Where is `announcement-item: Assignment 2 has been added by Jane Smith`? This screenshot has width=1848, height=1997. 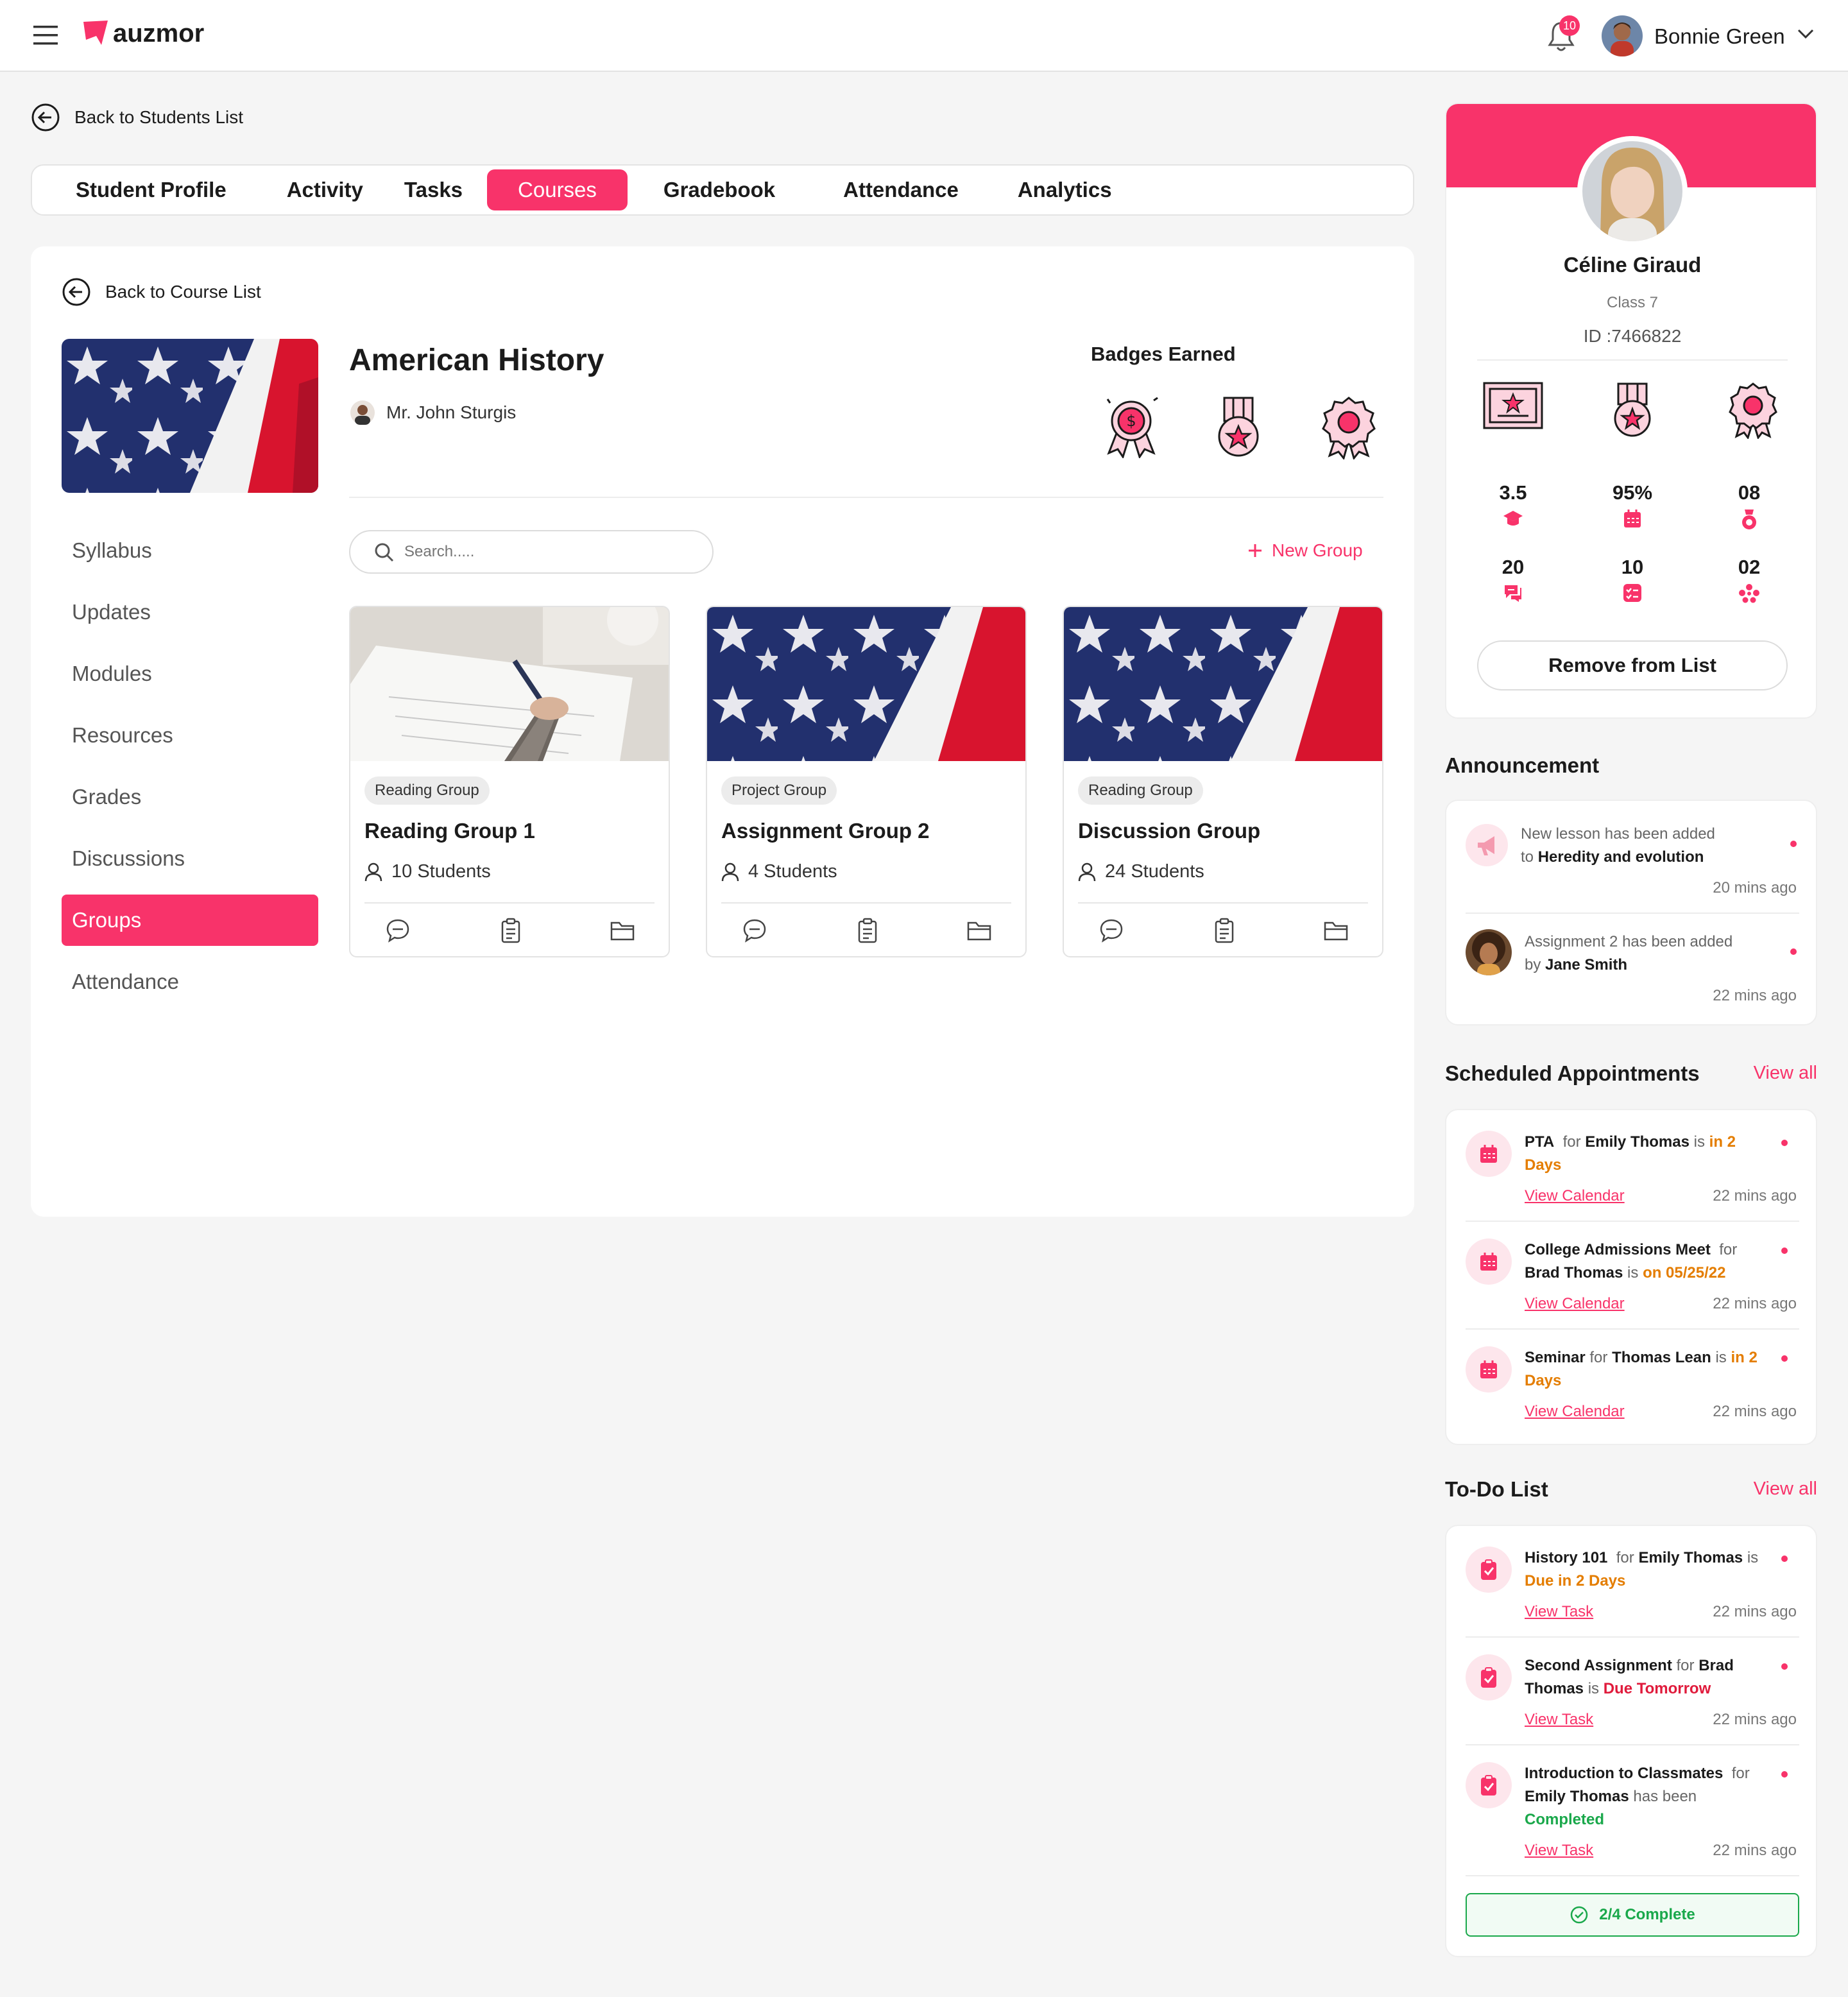 announcement-item: Assignment 2 has been added by Jane Smith is located at coordinates (1647, 954).